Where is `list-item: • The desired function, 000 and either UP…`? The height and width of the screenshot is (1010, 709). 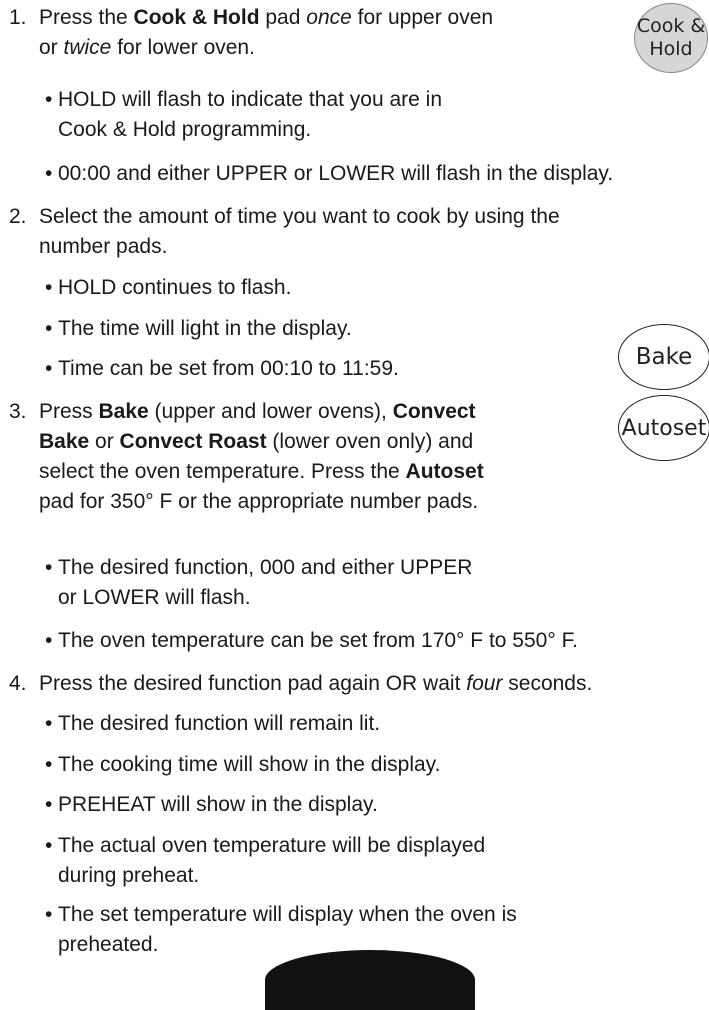 list-item: • The desired function, 000 and either UP… is located at coordinates (259, 582).